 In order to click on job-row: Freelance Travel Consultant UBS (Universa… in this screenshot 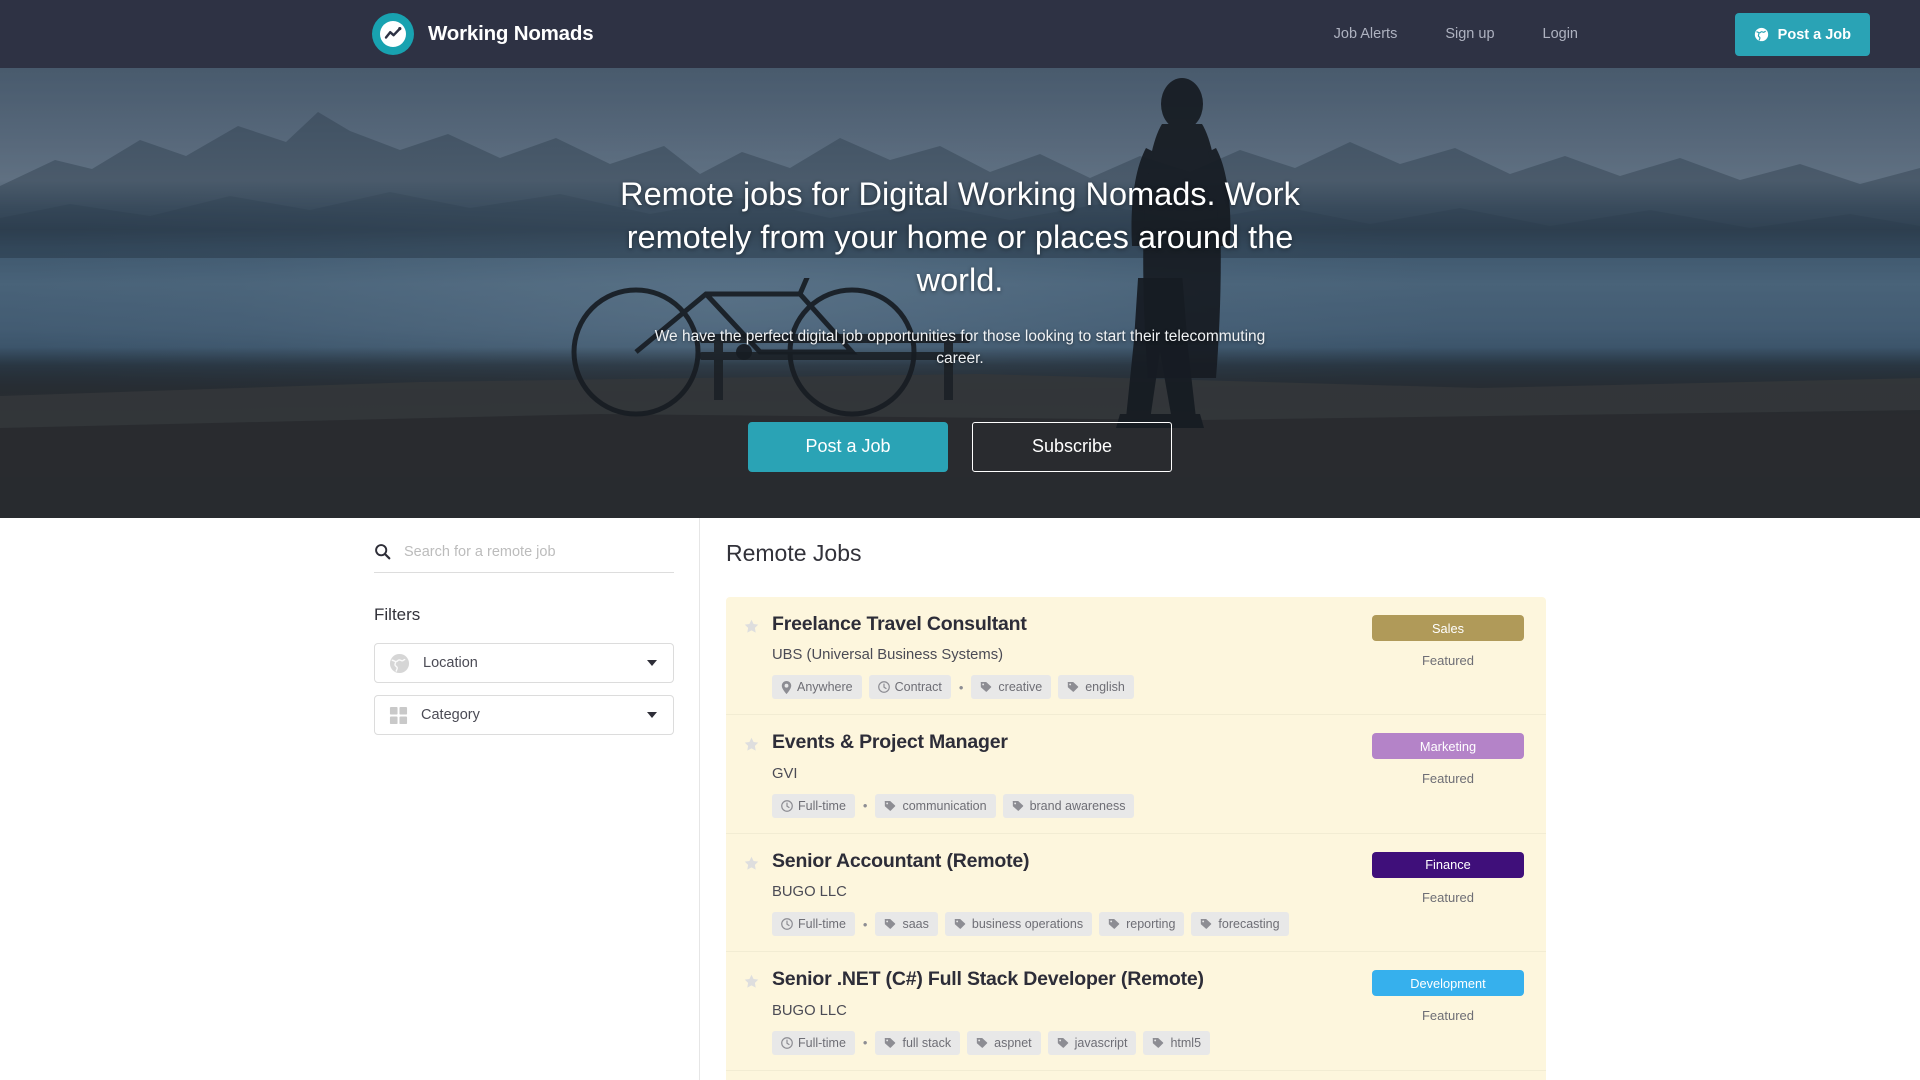, I will do `click(1136, 655)`.